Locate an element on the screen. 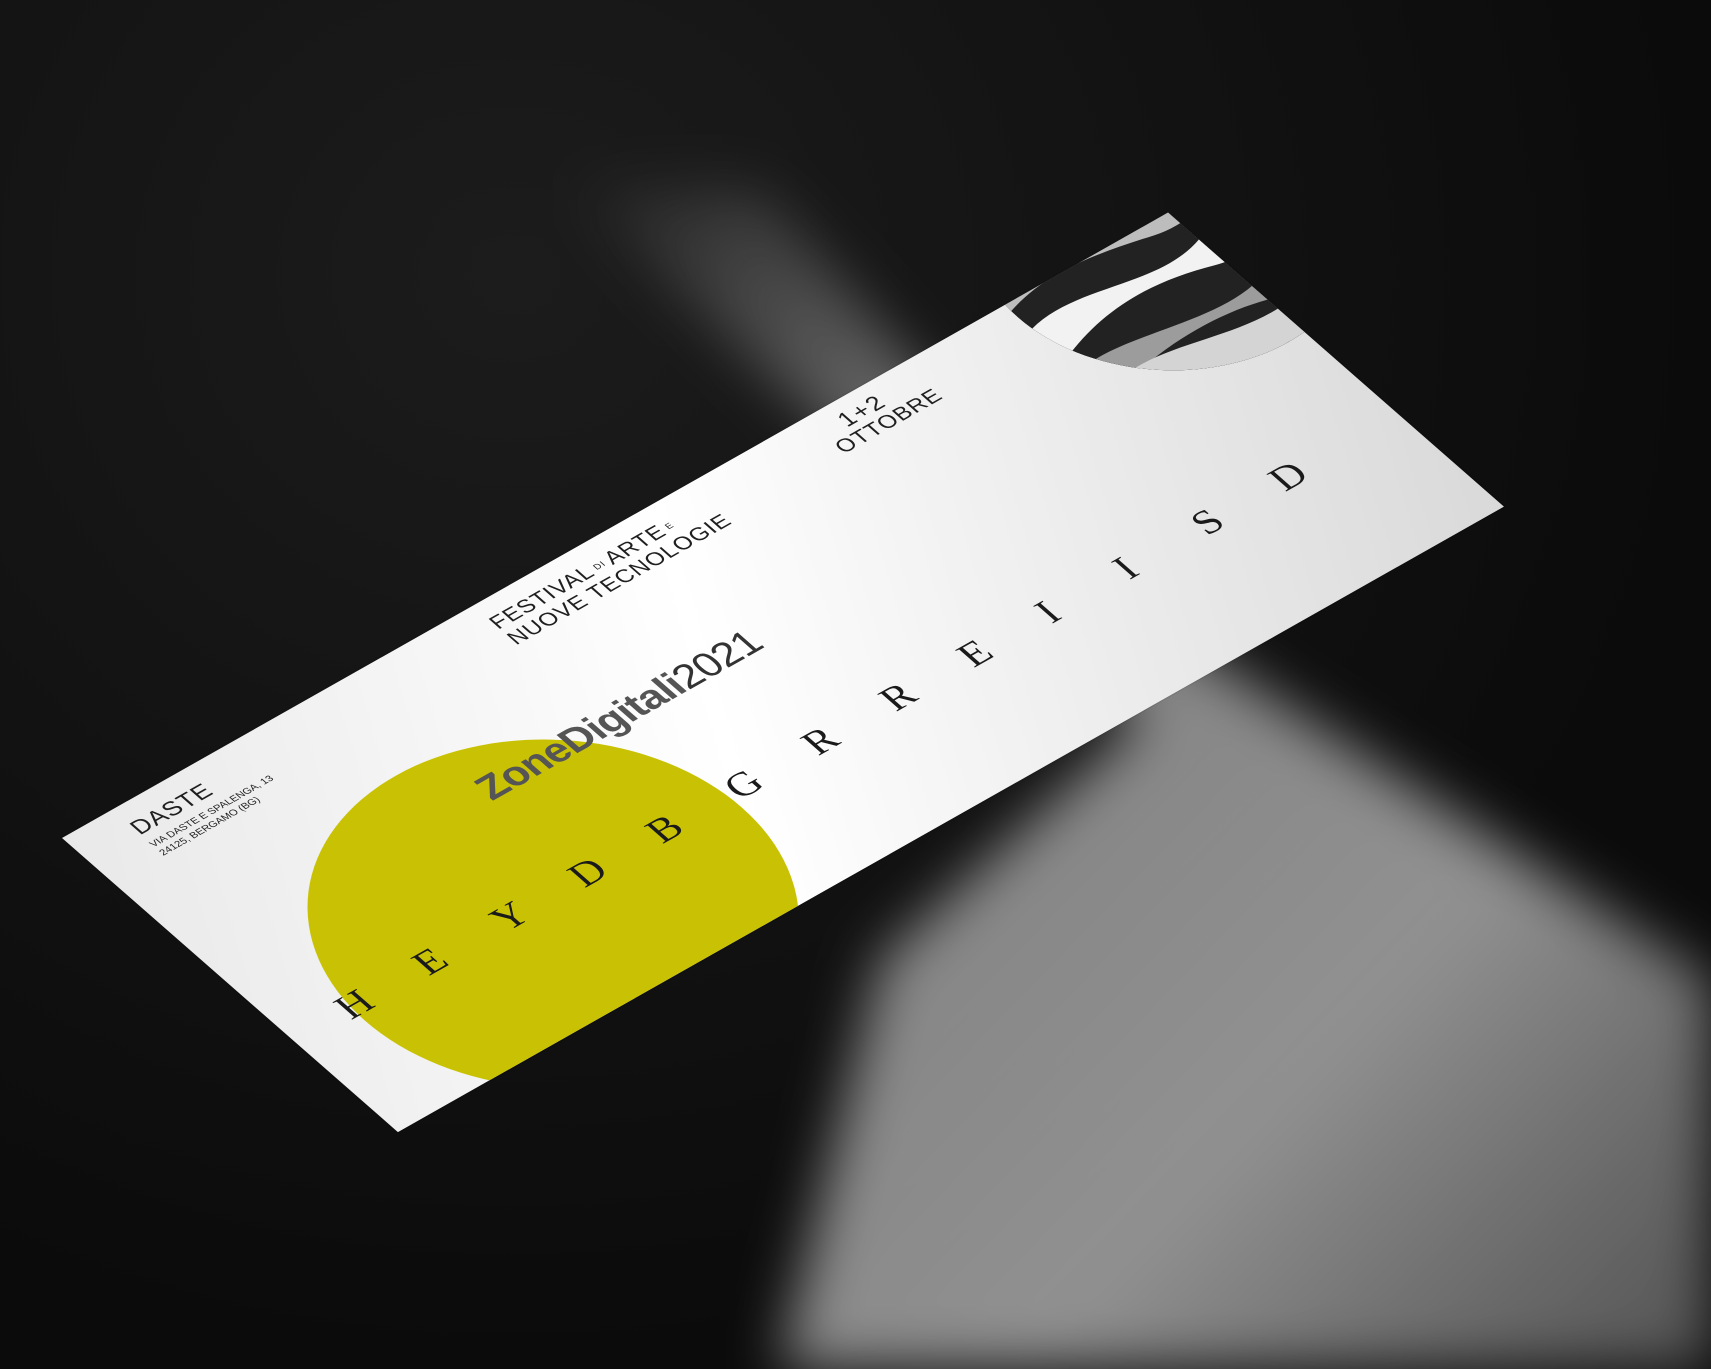  headline-letter: S is located at coordinates (1207, 522).